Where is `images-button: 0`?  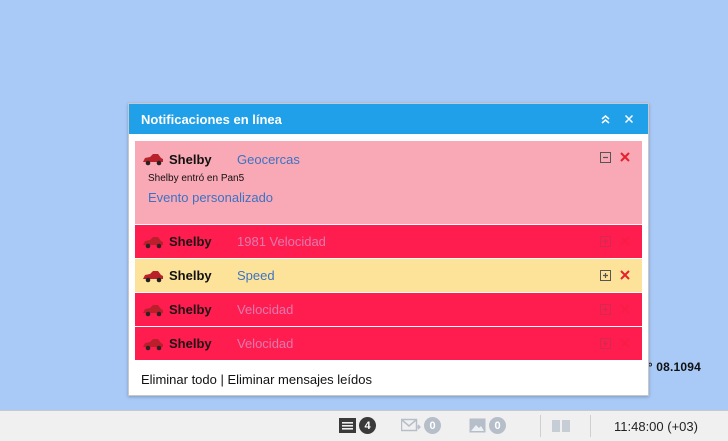 images-button: 0 is located at coordinates (487, 425).